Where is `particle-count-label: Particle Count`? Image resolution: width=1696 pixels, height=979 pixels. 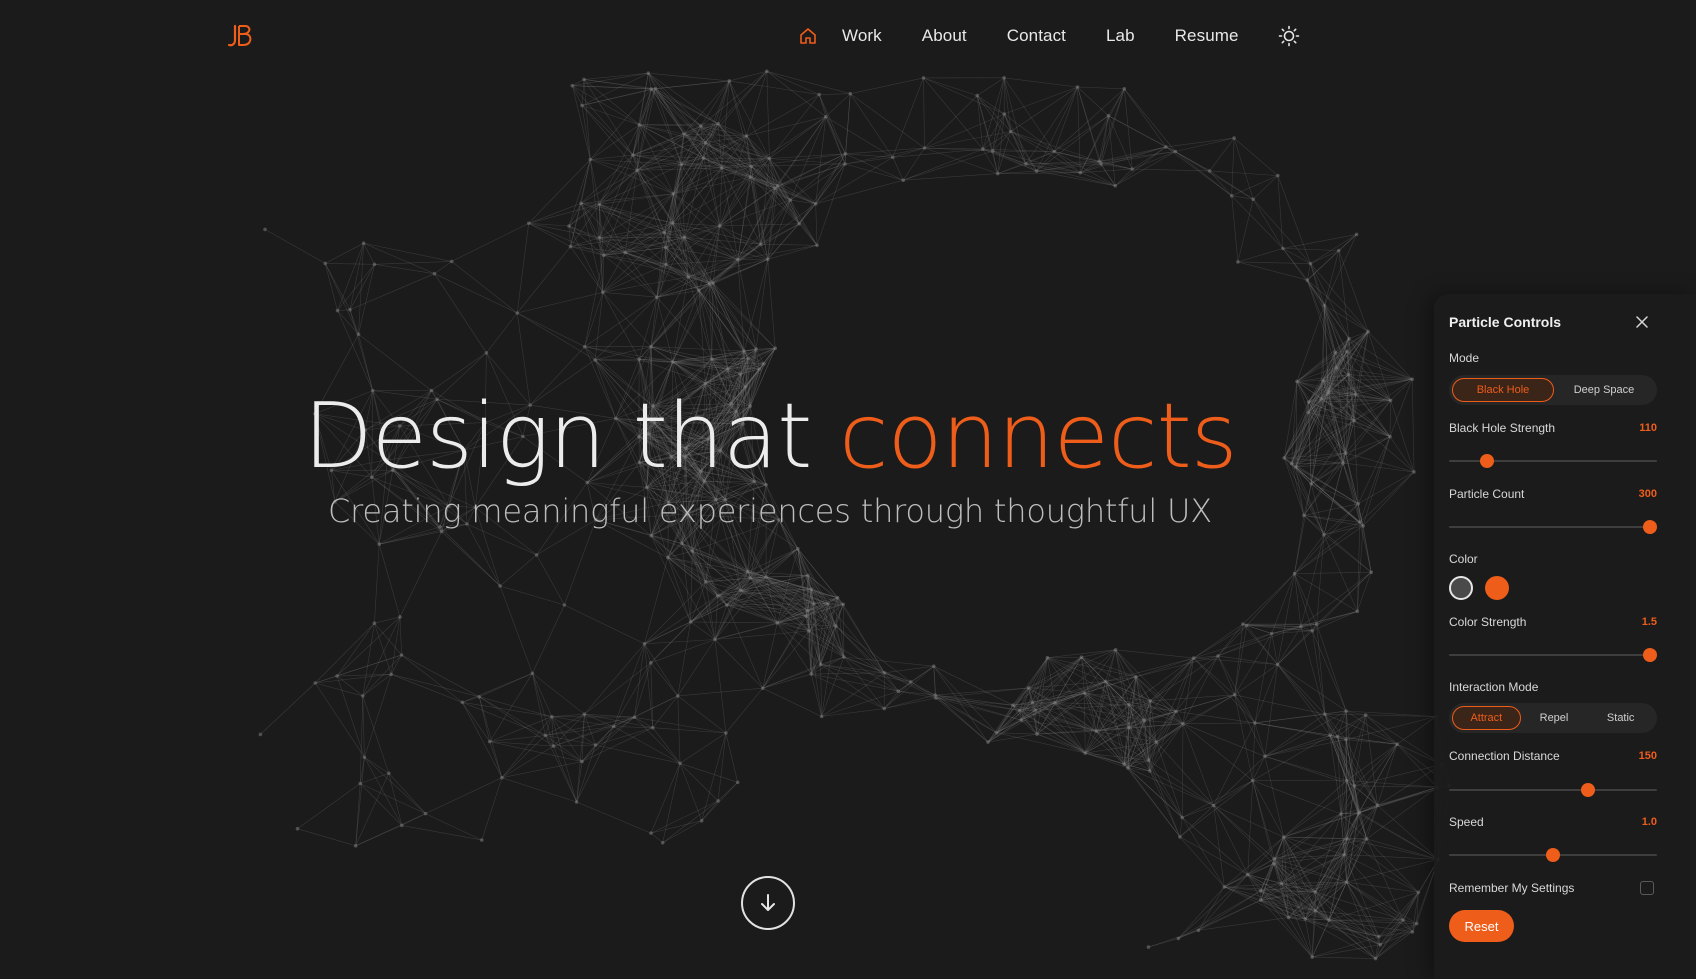 particle-count-label: Particle Count is located at coordinates (1487, 494).